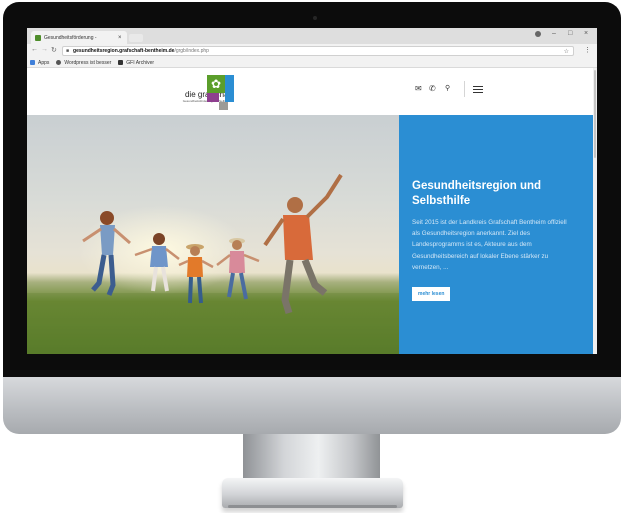  What do you see at coordinates (70, 37) in the screenshot?
I see `tab-title: Gesundheitsförderung -` at bounding box center [70, 37].